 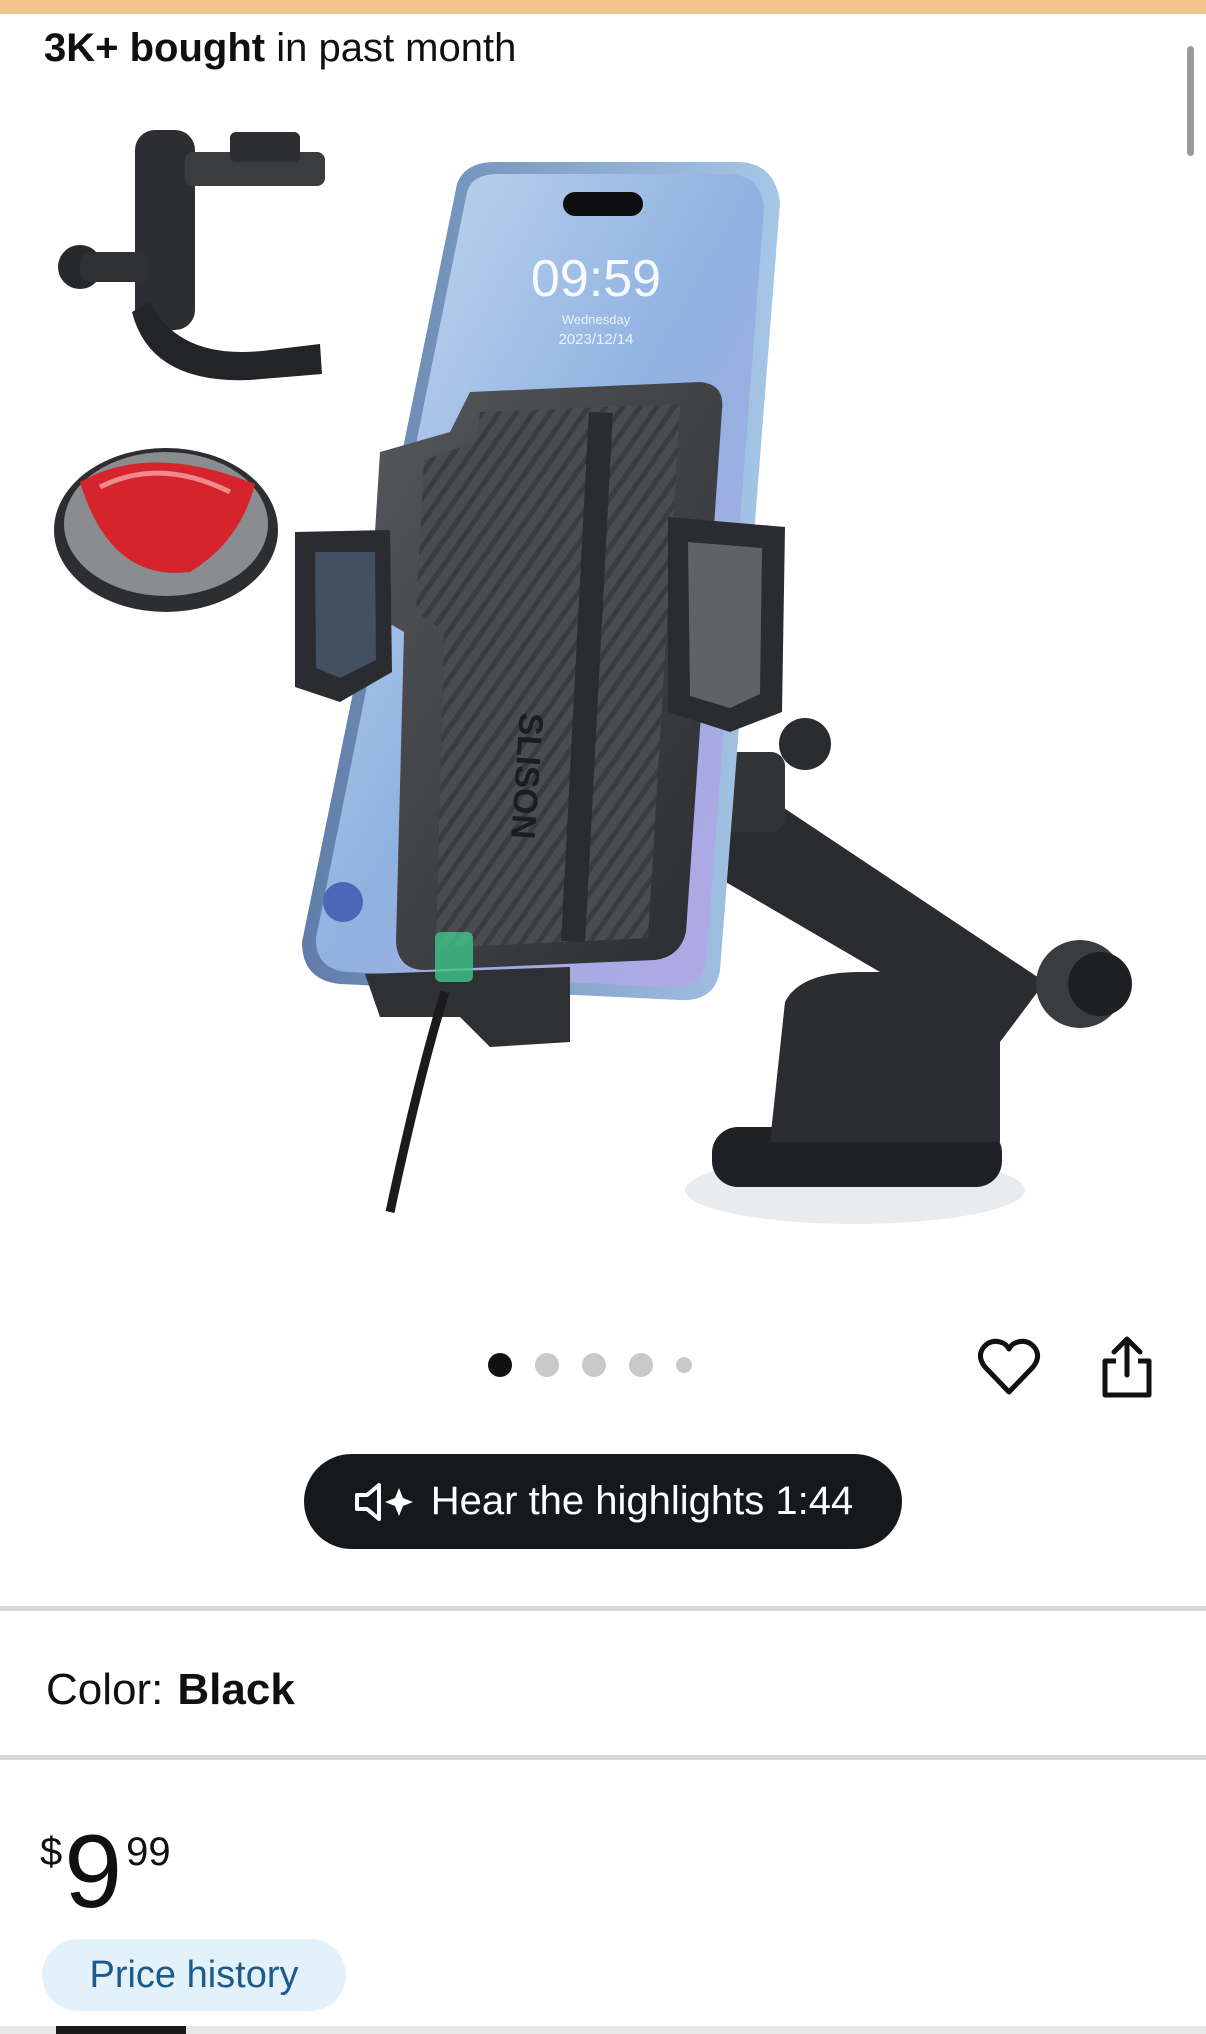 I want to click on image-carousel-dots, so click(x=590, y=1365).